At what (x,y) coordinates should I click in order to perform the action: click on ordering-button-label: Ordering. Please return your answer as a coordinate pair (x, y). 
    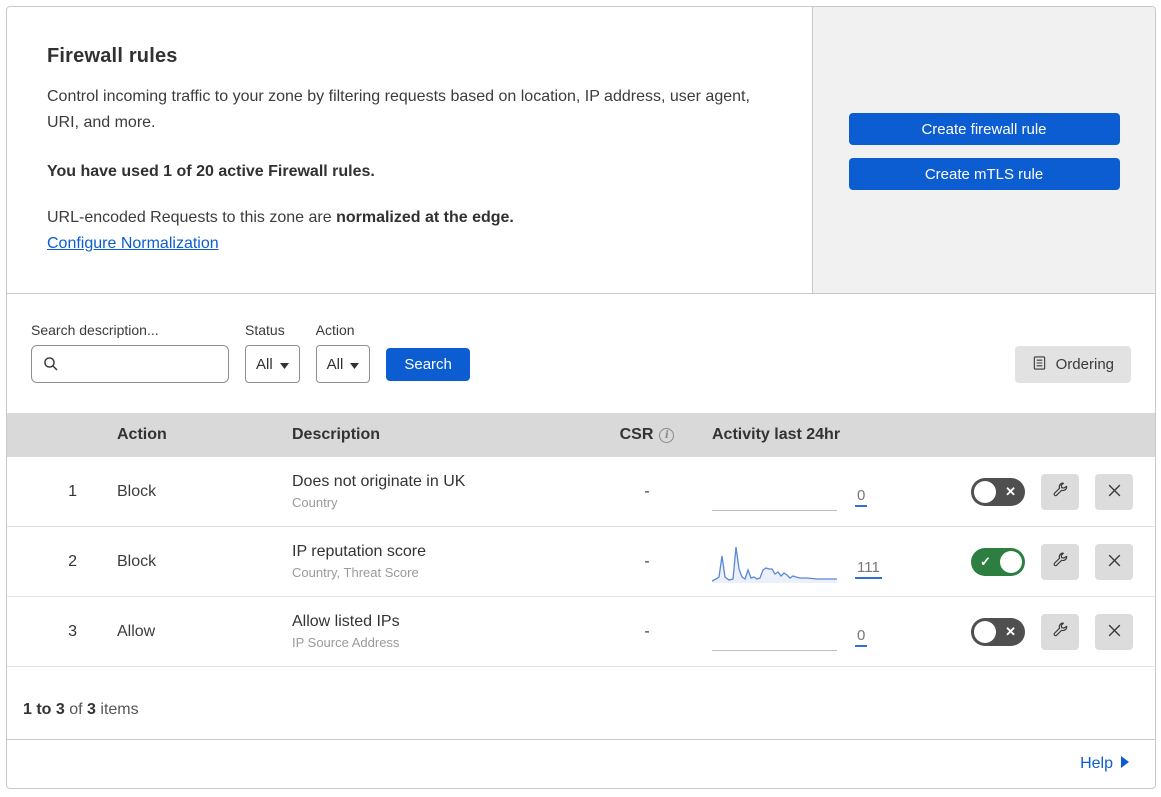
    Looking at the image, I should click on (1084, 364).